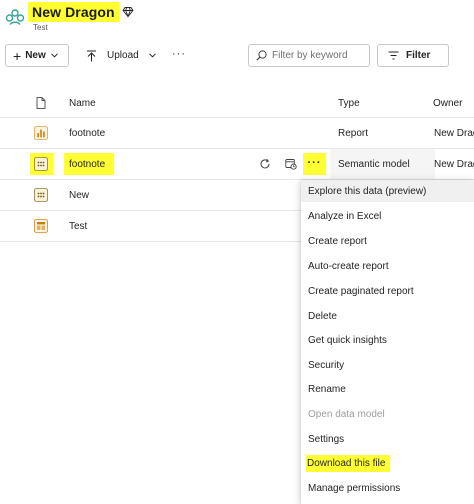 Image resolution: width=474 pixels, height=504 pixels. What do you see at coordinates (387, 389) in the screenshot?
I see `menu-item-rename: Rename` at bounding box center [387, 389].